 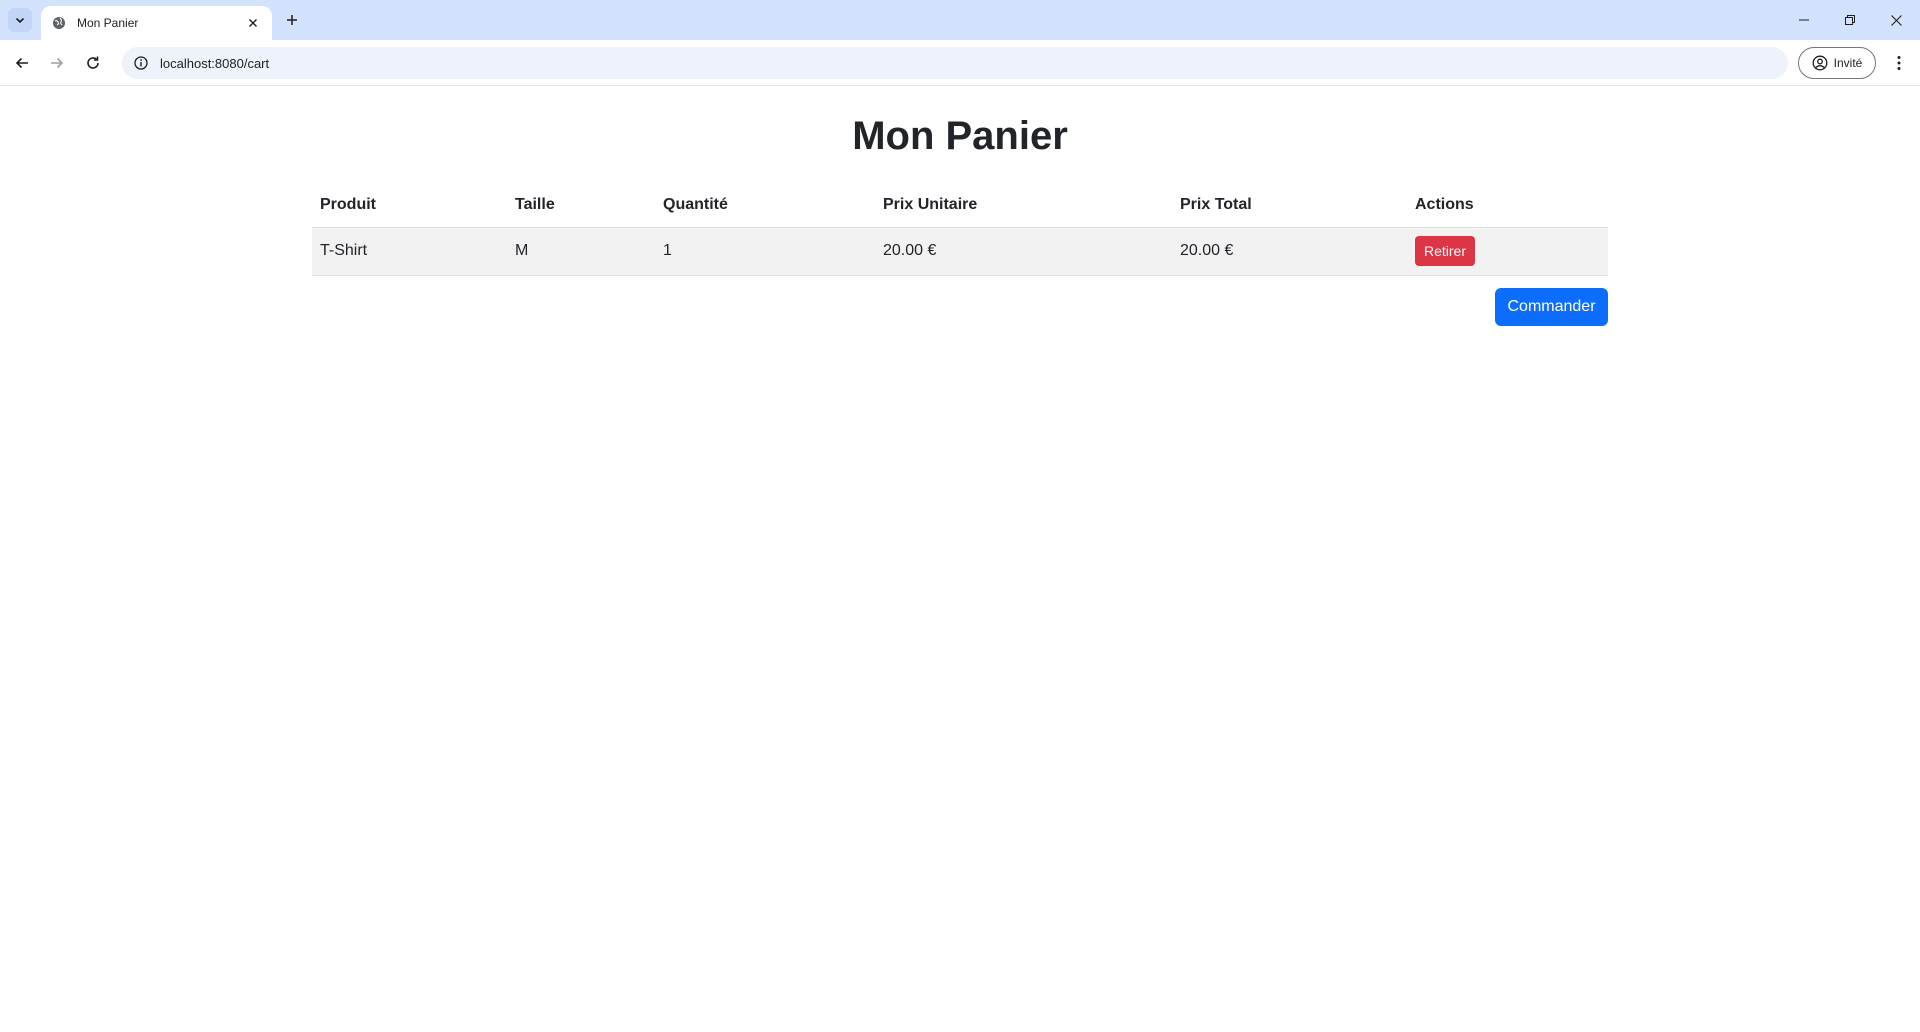 I want to click on reload-icon, so click(x=93, y=62).